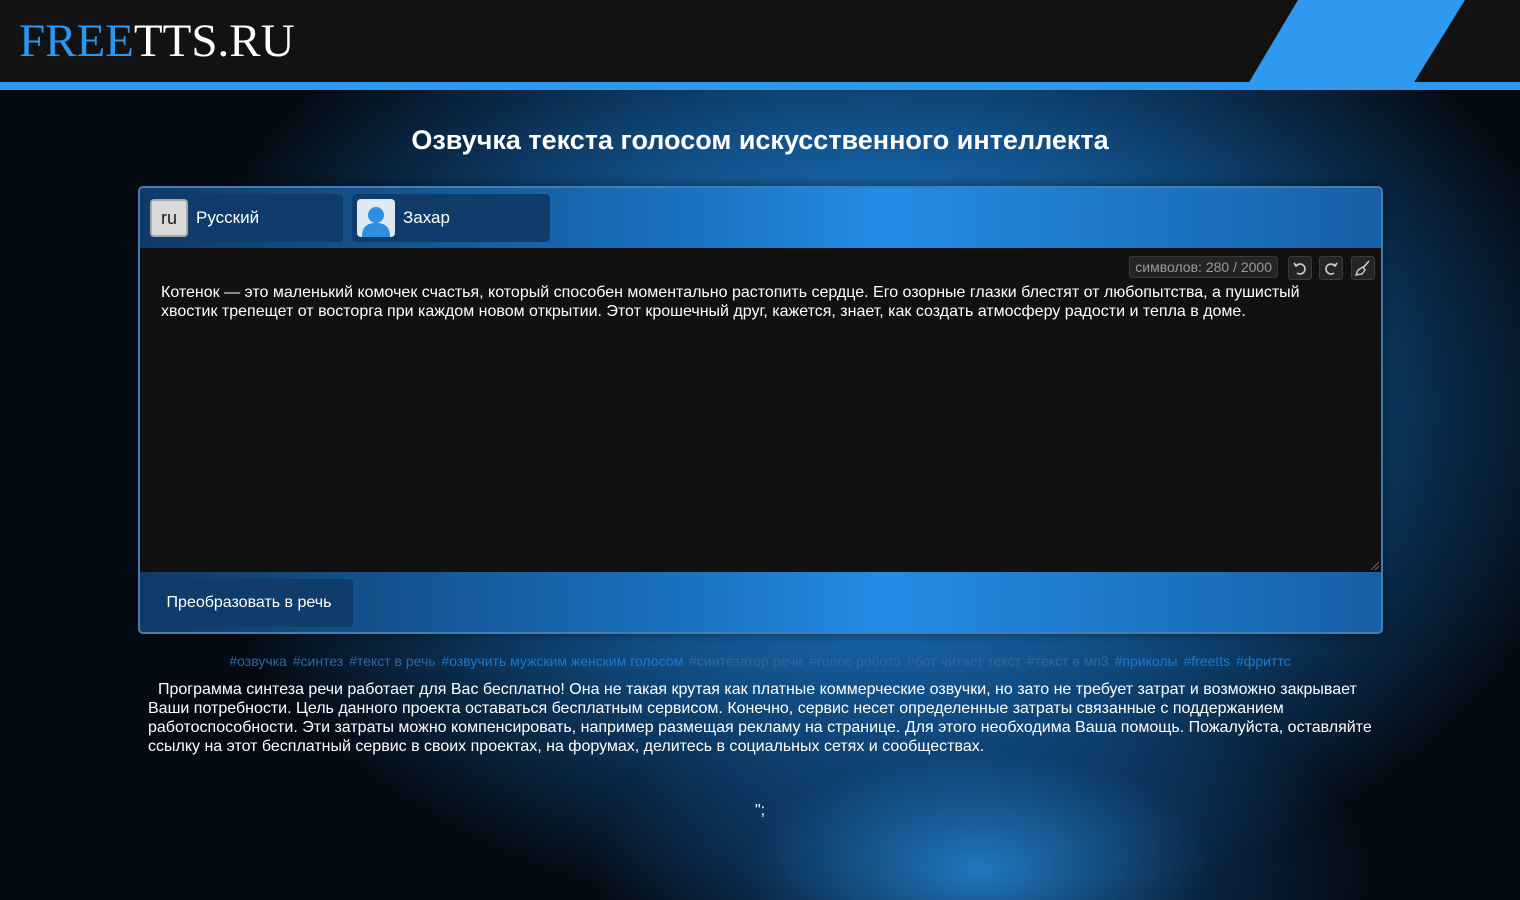  Describe the element at coordinates (214, 41) in the screenshot. I see `logo-domain: TTS.RU` at that location.